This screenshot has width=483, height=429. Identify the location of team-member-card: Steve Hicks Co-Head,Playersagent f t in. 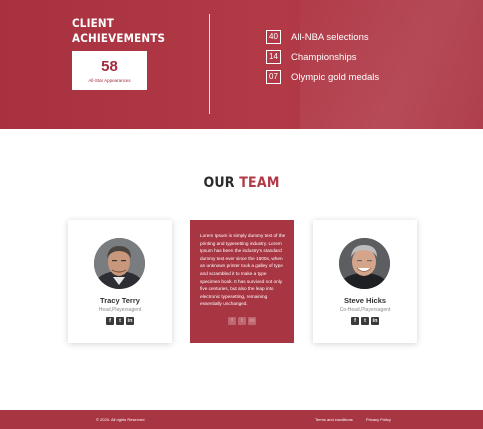
(365, 281).